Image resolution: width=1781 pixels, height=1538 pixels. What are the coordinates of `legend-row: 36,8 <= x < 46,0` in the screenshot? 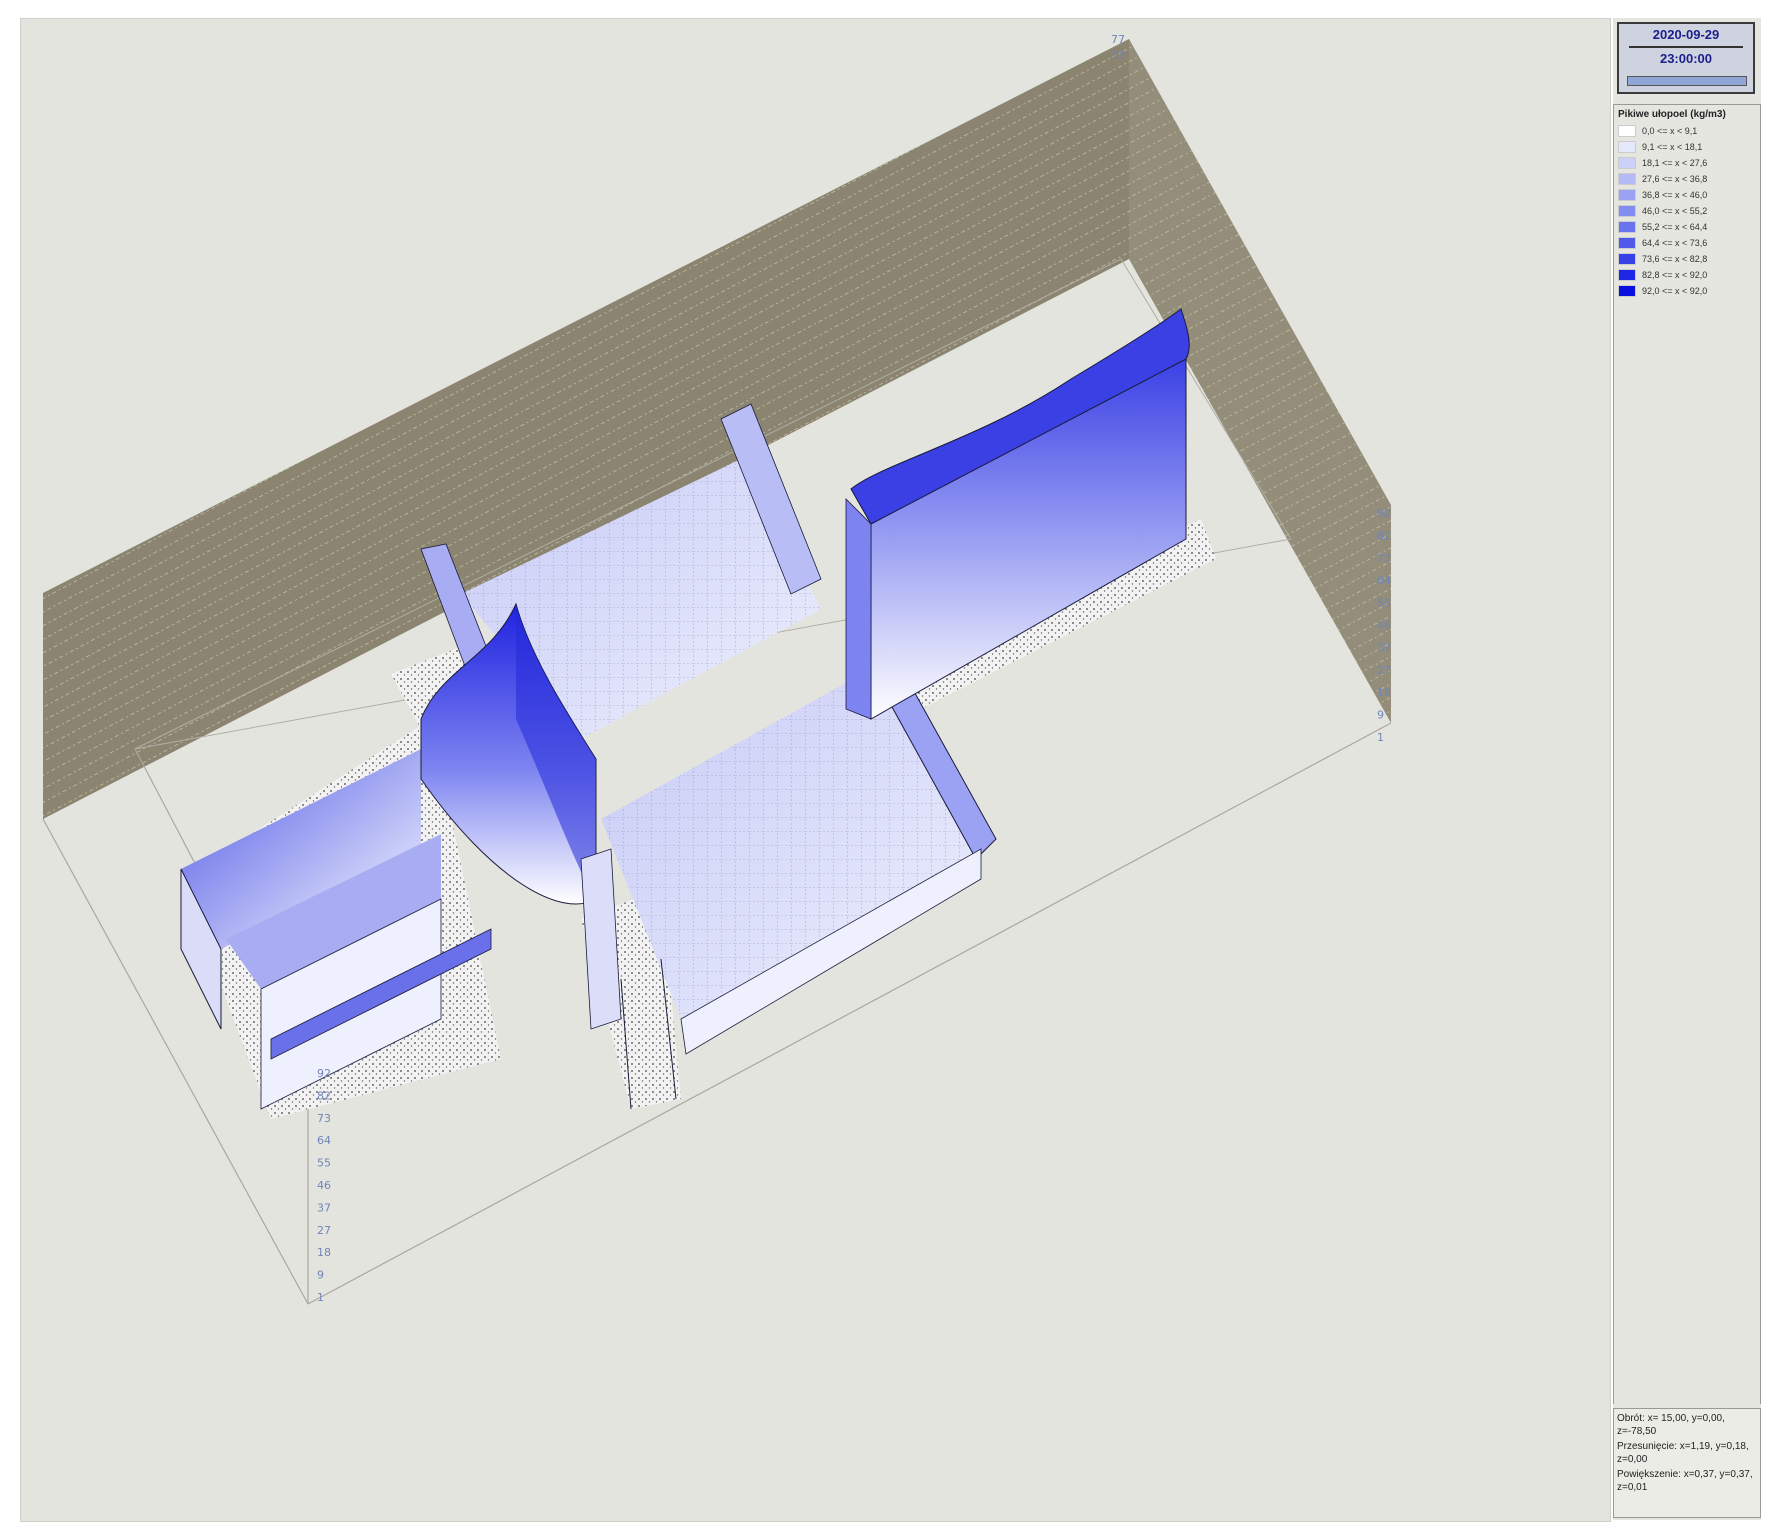 It's located at (1687, 195).